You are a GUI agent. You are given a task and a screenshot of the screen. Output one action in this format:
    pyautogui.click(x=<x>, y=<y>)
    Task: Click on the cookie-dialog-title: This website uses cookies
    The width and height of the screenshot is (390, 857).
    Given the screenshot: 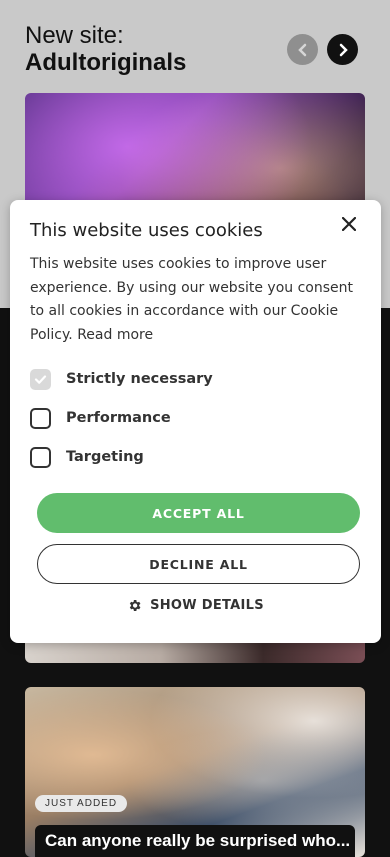 What is the action you would take?
    pyautogui.click(x=146, y=230)
    